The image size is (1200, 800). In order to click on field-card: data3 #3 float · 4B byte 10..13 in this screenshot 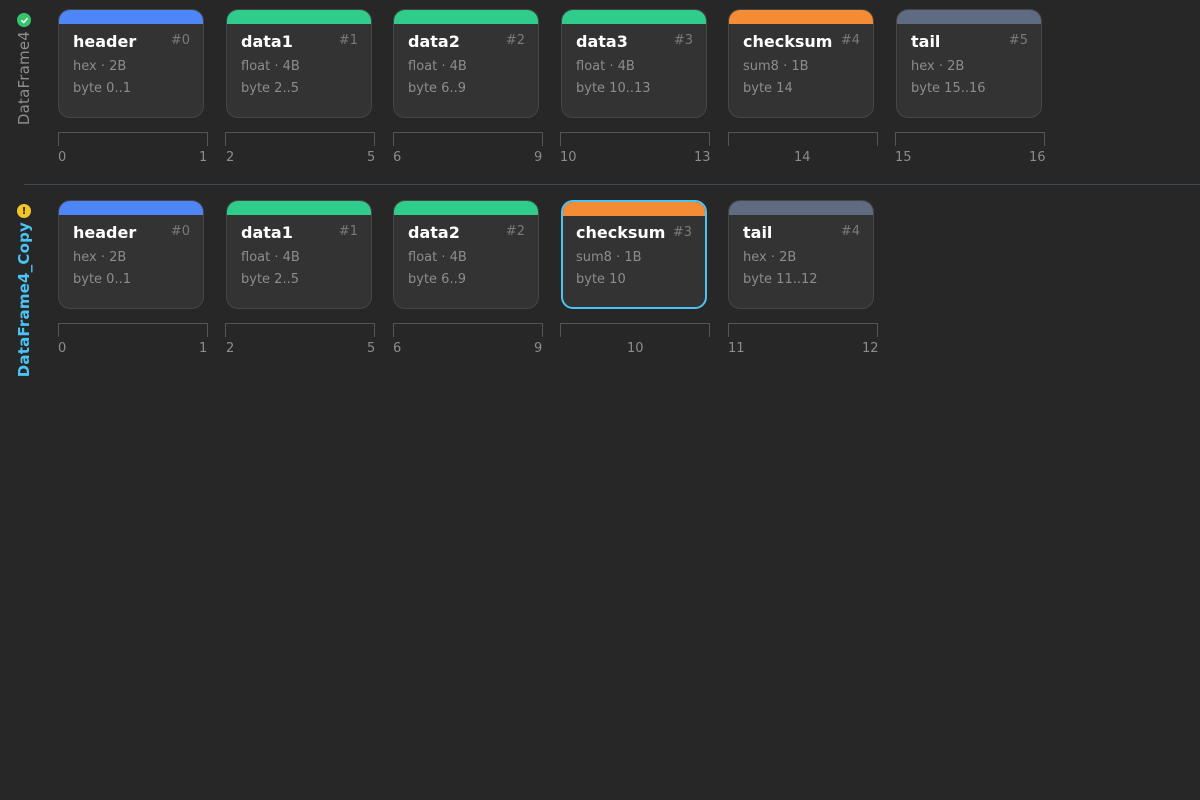, I will do `click(634, 63)`.